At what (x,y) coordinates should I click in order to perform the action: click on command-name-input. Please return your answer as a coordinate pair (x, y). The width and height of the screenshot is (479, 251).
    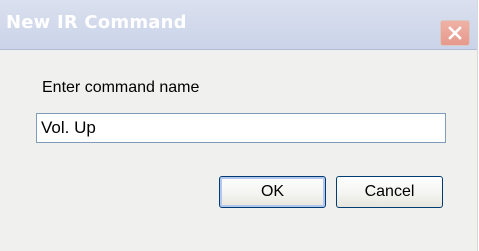
    Looking at the image, I should click on (241, 128).